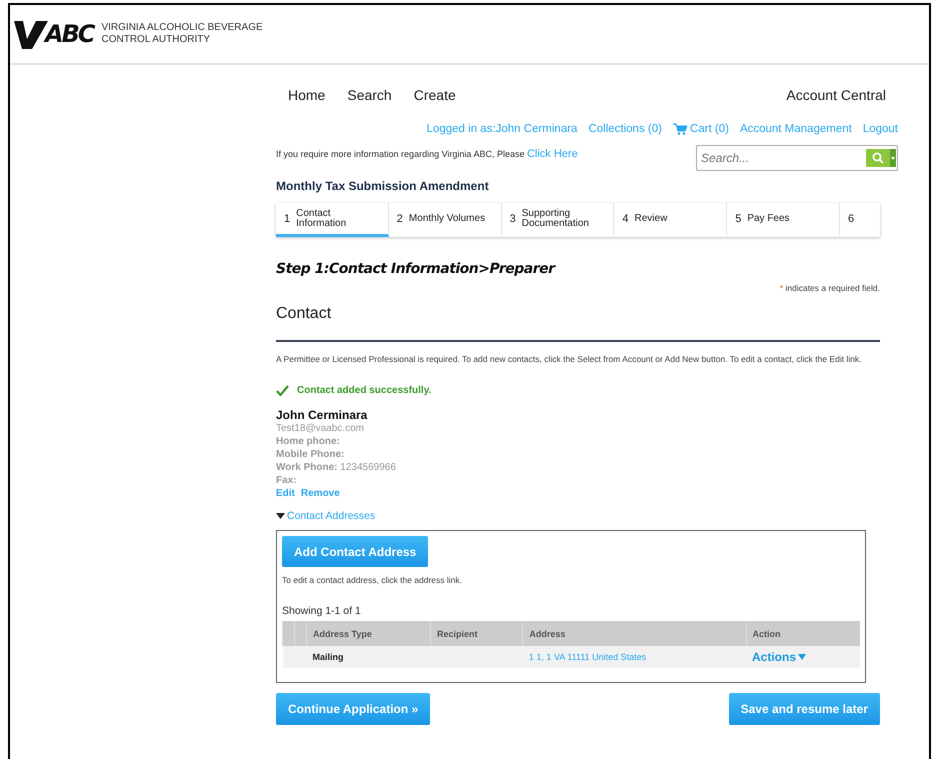 This screenshot has width=933, height=759. What do you see at coordinates (368, 657) in the screenshot?
I see `table-cell: Mailing` at bounding box center [368, 657].